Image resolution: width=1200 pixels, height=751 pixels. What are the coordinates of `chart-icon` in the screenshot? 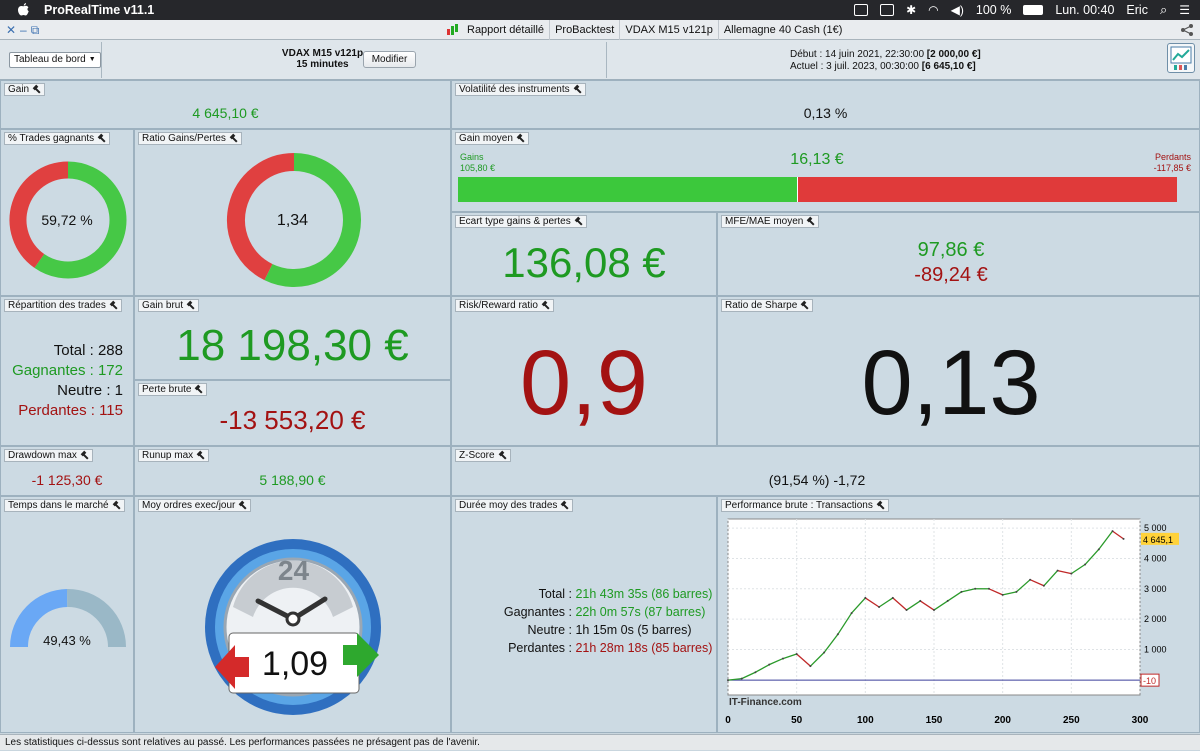 It's located at (453, 30).